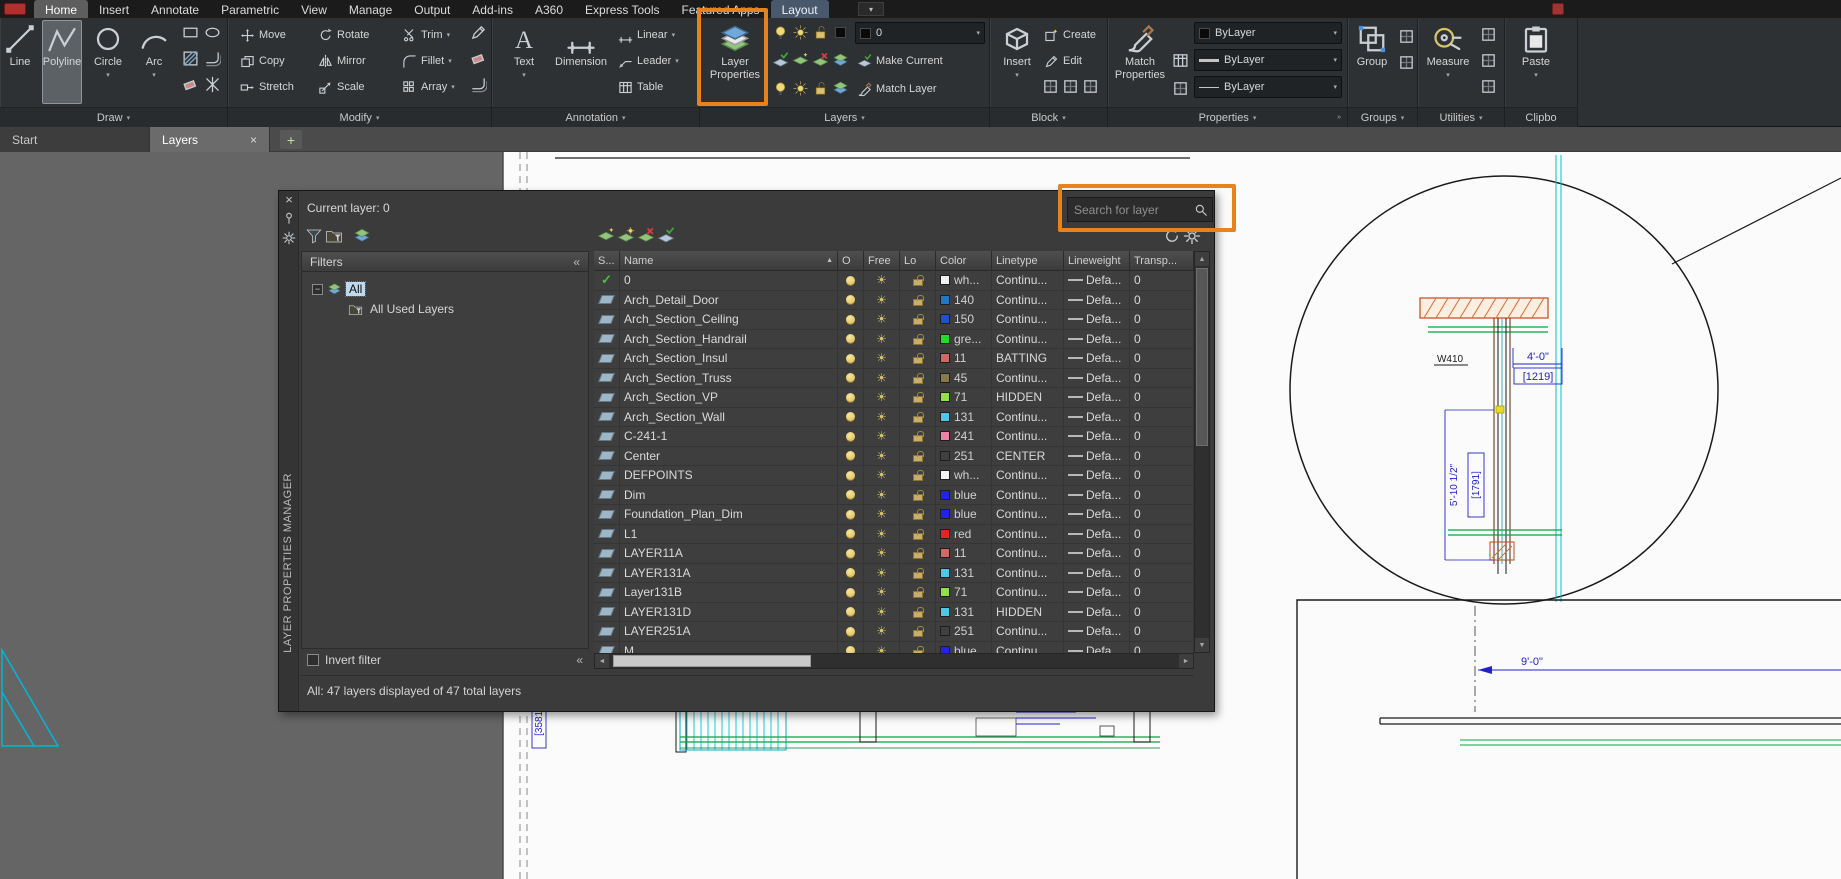 Image resolution: width=1841 pixels, height=879 pixels. Describe the element at coordinates (210, 139) in the screenshot. I see `file-tab-layers: Layers ×` at that location.